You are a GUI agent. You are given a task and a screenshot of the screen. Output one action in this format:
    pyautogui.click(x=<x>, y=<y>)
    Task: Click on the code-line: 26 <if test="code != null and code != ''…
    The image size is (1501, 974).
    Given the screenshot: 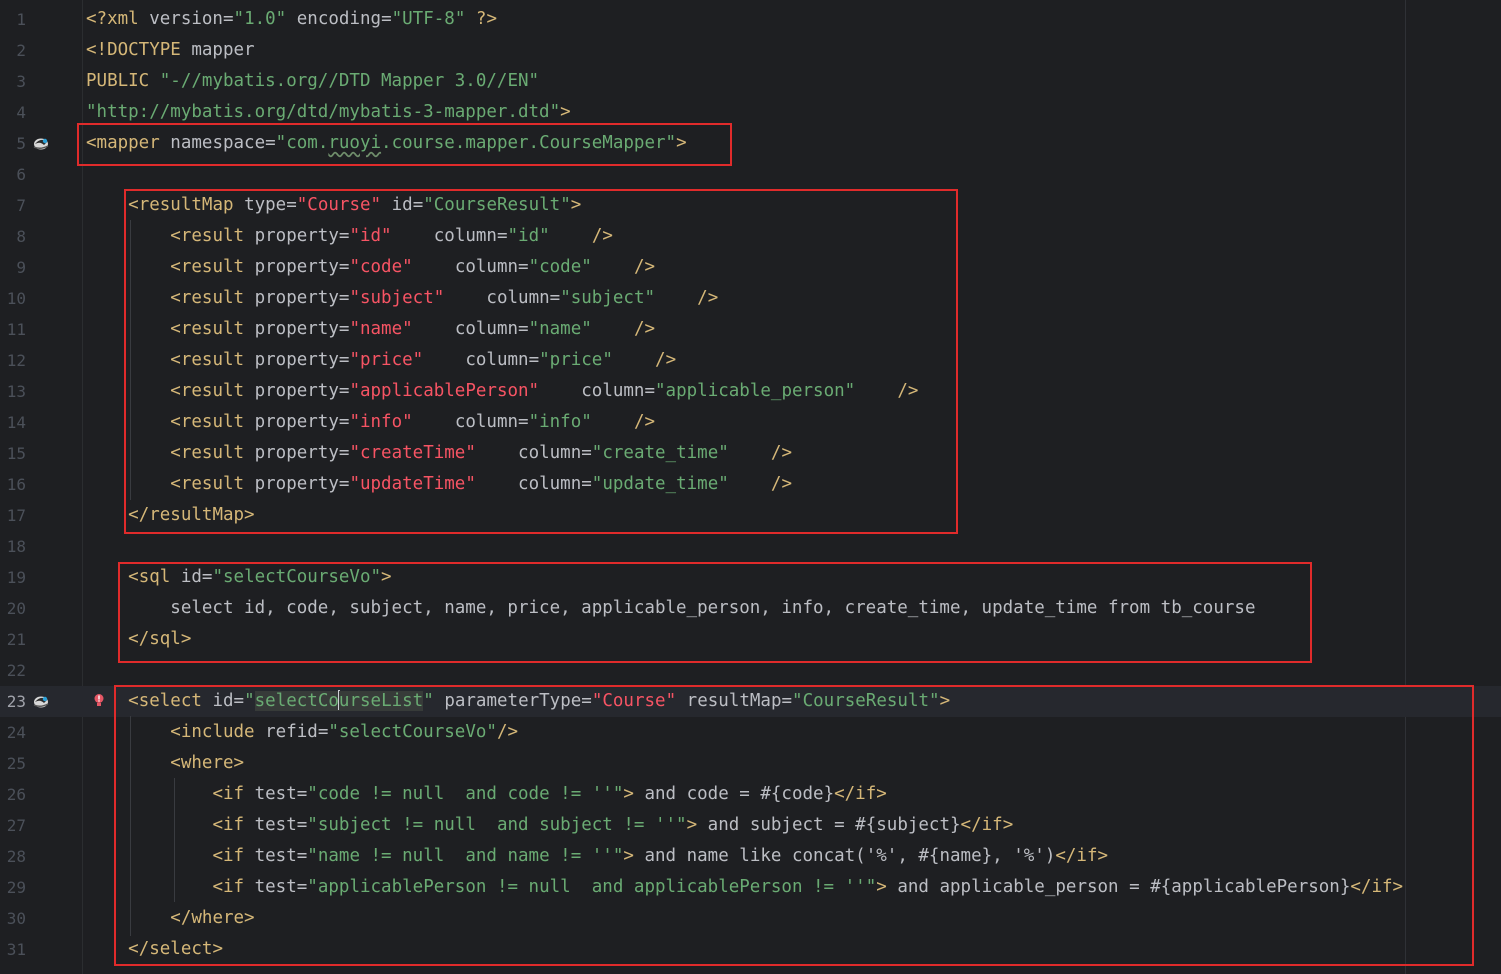 What is the action you would take?
    pyautogui.click(x=750, y=794)
    